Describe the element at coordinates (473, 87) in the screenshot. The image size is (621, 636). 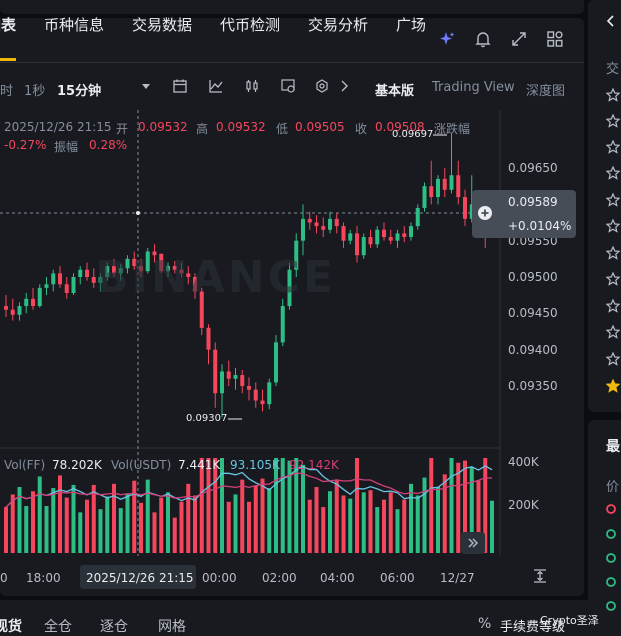
I see `view-tradingview: Trading View` at that location.